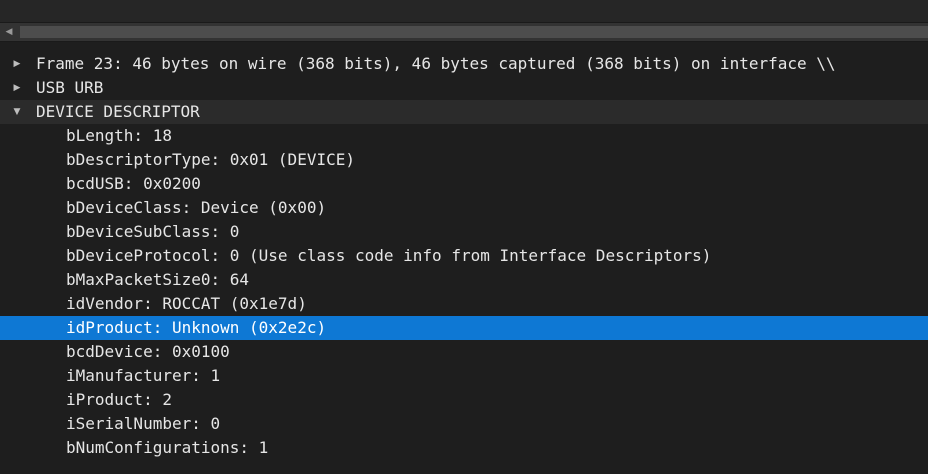 This screenshot has width=928, height=474. Describe the element at coordinates (464, 280) in the screenshot. I see `tree-row: bMaxPacketSize0: 64` at that location.